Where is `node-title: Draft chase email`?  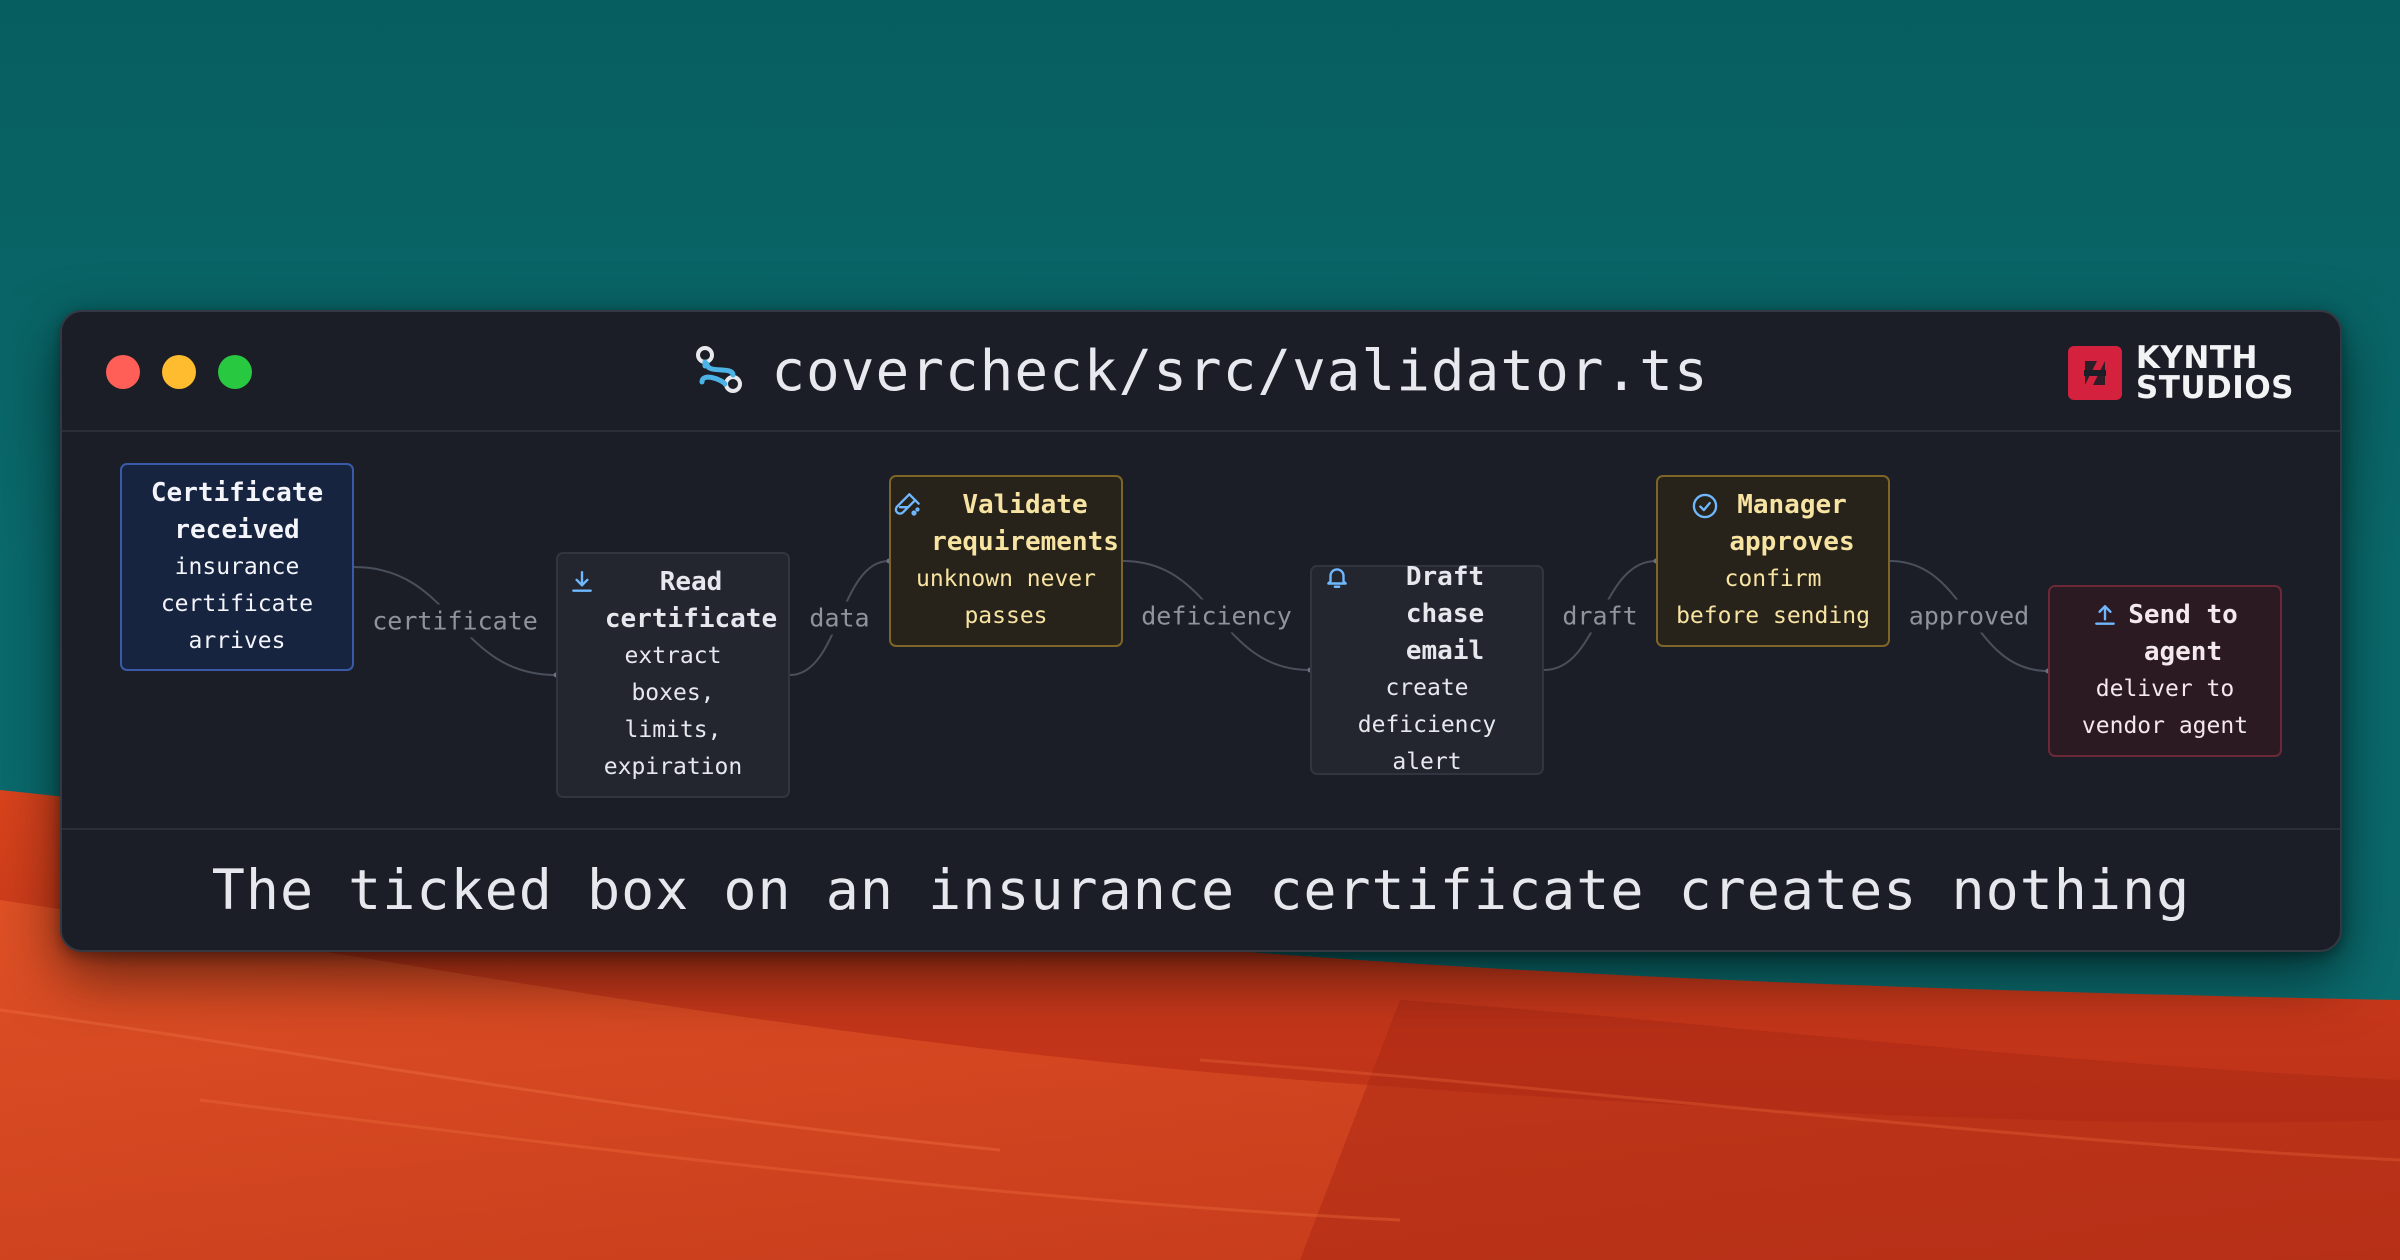 node-title: Draft chase email is located at coordinates (1427, 614).